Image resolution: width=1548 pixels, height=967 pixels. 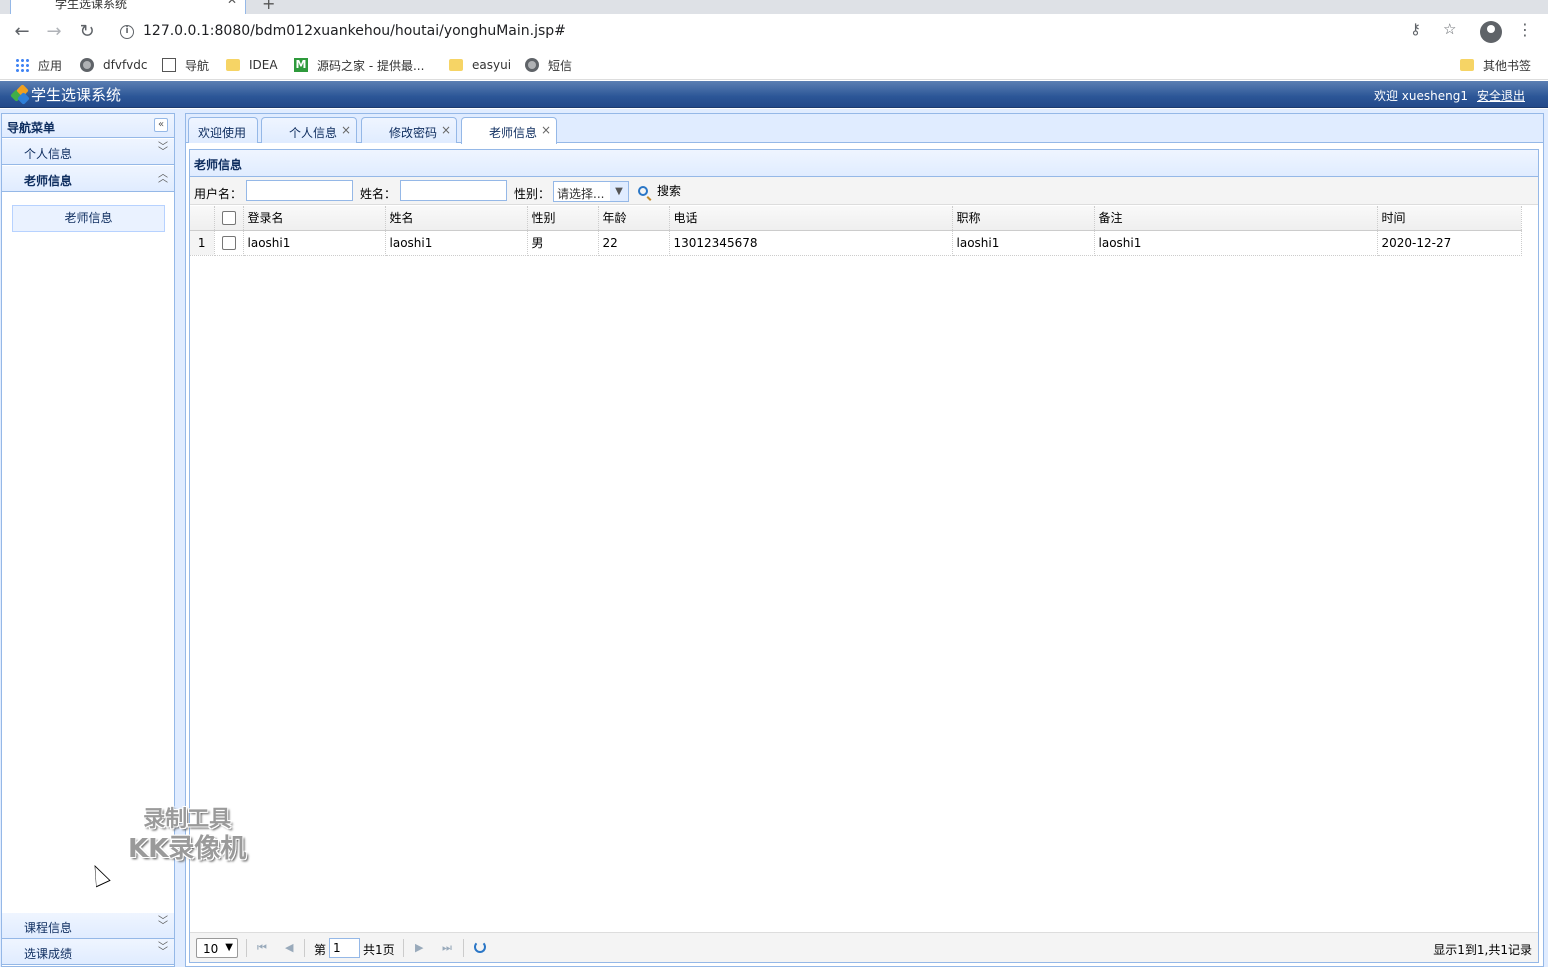 What do you see at coordinates (532, 194) in the screenshot?
I see `gender-label: 性别：` at bounding box center [532, 194].